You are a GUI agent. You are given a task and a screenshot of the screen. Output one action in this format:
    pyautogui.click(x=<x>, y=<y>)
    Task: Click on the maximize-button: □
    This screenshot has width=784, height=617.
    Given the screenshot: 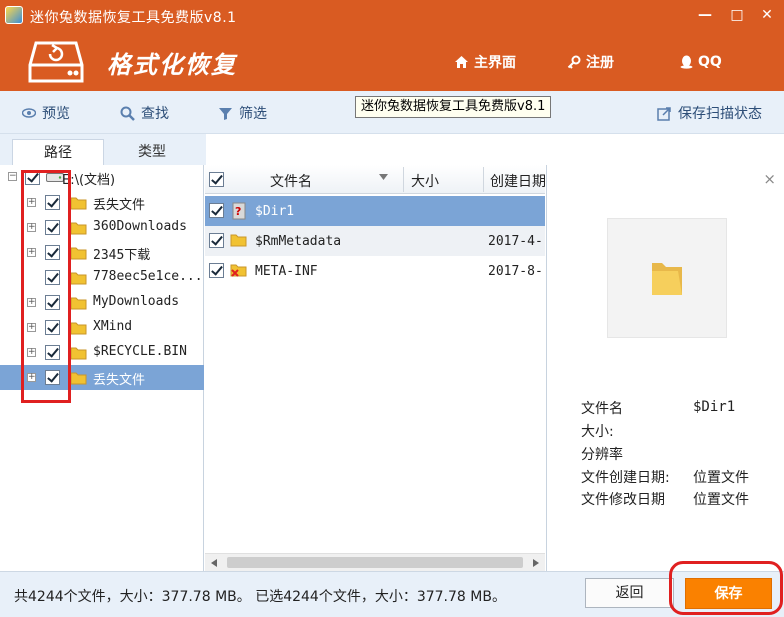 What is the action you would take?
    pyautogui.click(x=737, y=15)
    